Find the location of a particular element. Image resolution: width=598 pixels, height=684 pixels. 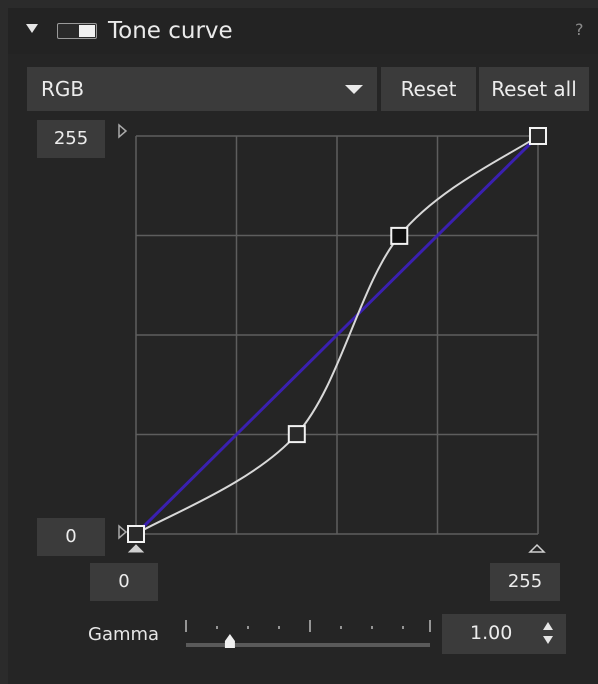

channel-select-value: RGB is located at coordinates (63, 89).